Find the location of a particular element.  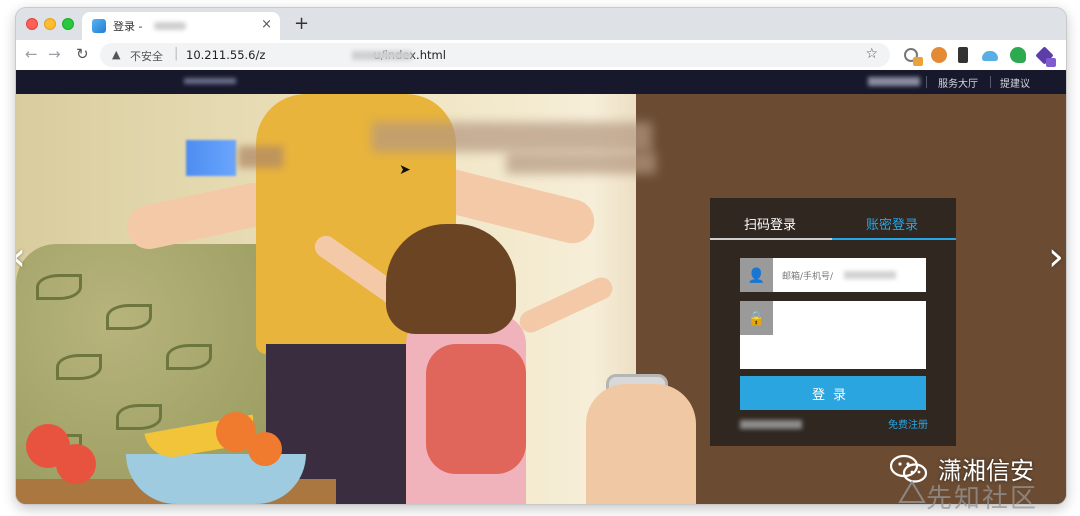

login-panel: 扫码登录 账密登录 👤 邮箱/手机号/ 🔒 登录 免费注册 is located at coordinates (833, 322).